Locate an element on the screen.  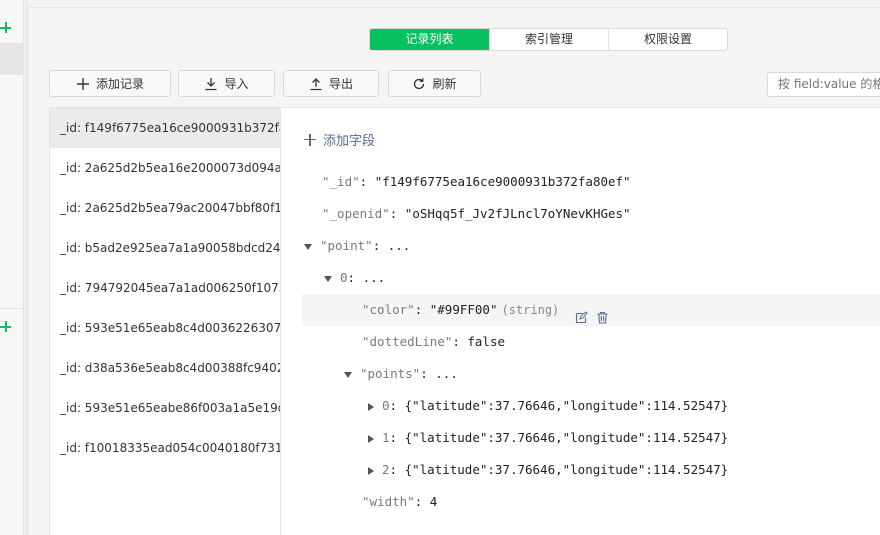
list-item: _id: f10018335ead054c0040180f731e2b9c is located at coordinates (165, 448).